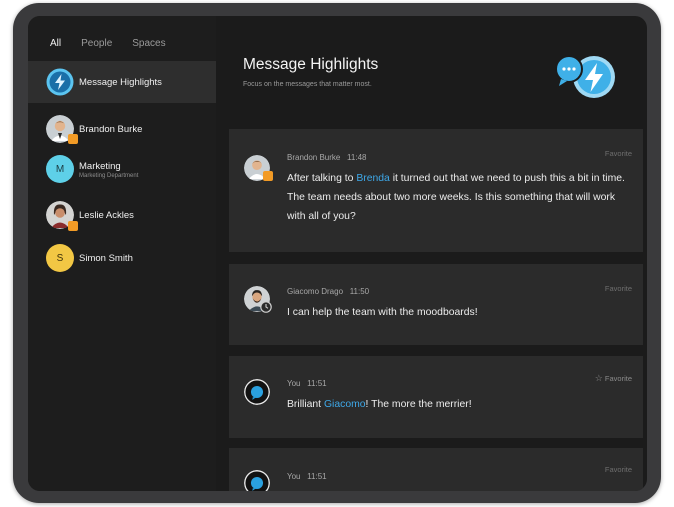 The height and width of the screenshot is (507, 674). I want to click on tab-spaces: Spaces, so click(148, 43).